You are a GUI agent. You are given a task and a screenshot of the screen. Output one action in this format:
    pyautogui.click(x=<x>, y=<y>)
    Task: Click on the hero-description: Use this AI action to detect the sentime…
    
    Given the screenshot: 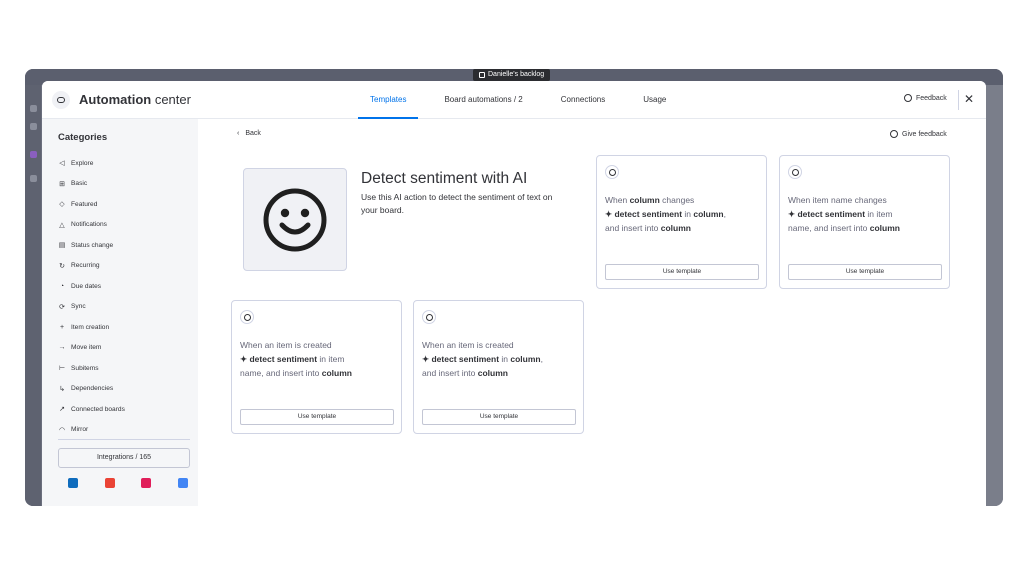 What is the action you would take?
    pyautogui.click(x=457, y=203)
    